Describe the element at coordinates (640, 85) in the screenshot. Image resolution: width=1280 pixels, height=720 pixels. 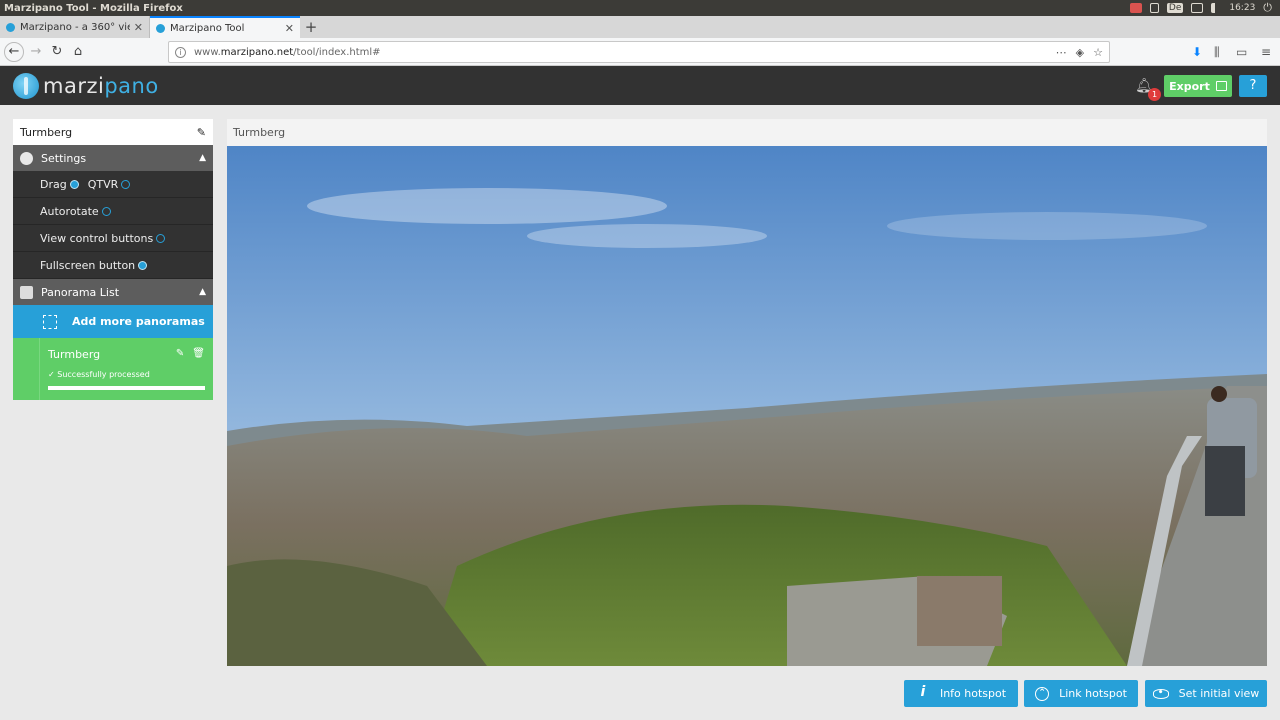
I see `app-header: marzipano 🔔︎ 1 Export ?` at that location.